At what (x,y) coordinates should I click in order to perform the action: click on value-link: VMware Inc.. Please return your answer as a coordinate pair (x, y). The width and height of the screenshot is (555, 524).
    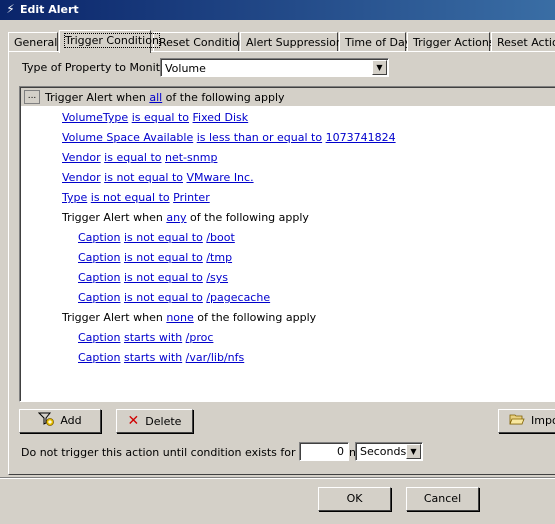
    Looking at the image, I should click on (220, 177).